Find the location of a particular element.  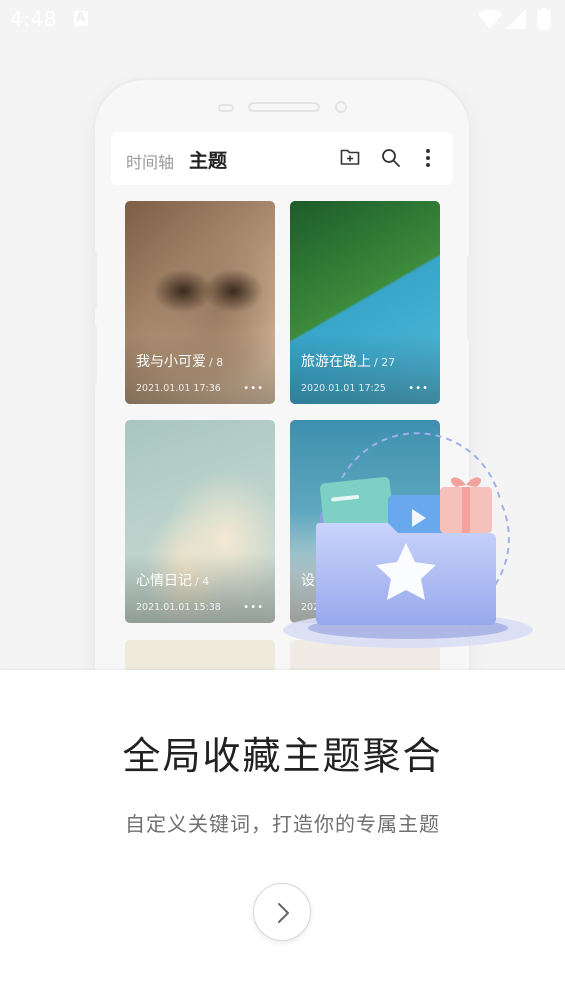

card-date: 2021.01.01 17:36 is located at coordinates (178, 388).